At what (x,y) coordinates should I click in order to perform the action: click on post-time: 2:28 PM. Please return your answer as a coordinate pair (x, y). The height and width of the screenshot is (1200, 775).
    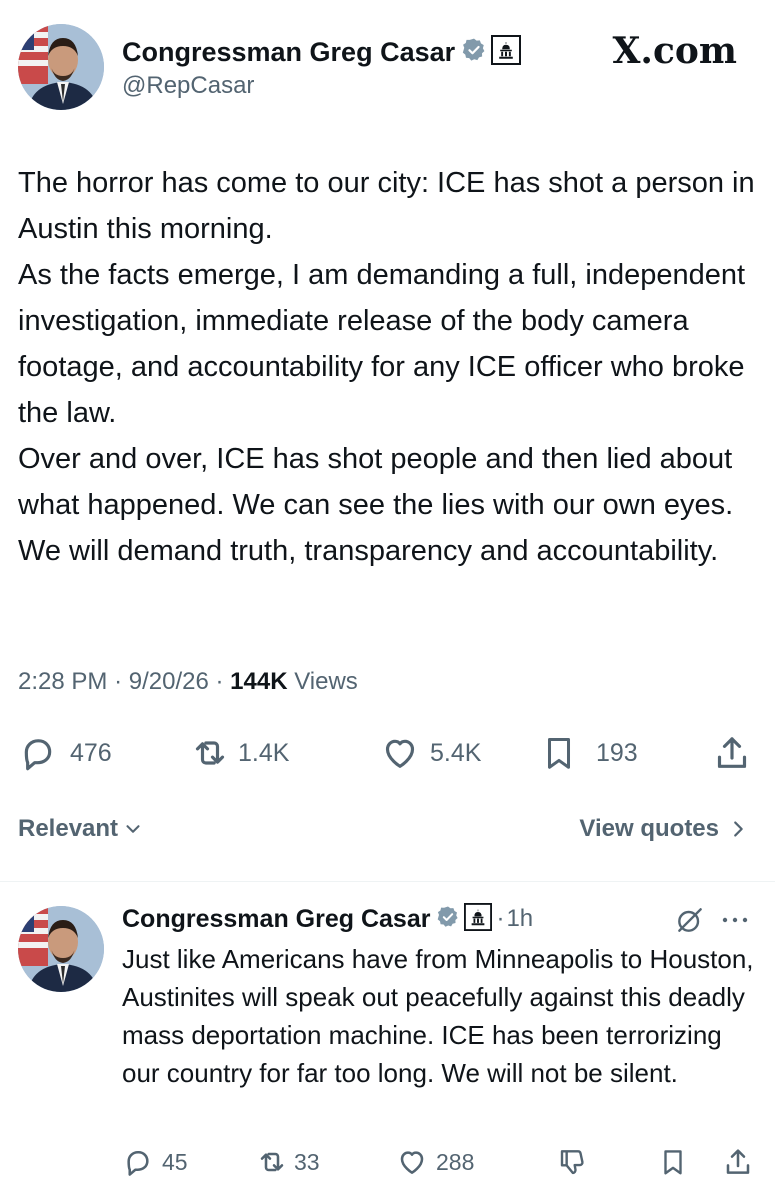
    Looking at the image, I should click on (62, 681).